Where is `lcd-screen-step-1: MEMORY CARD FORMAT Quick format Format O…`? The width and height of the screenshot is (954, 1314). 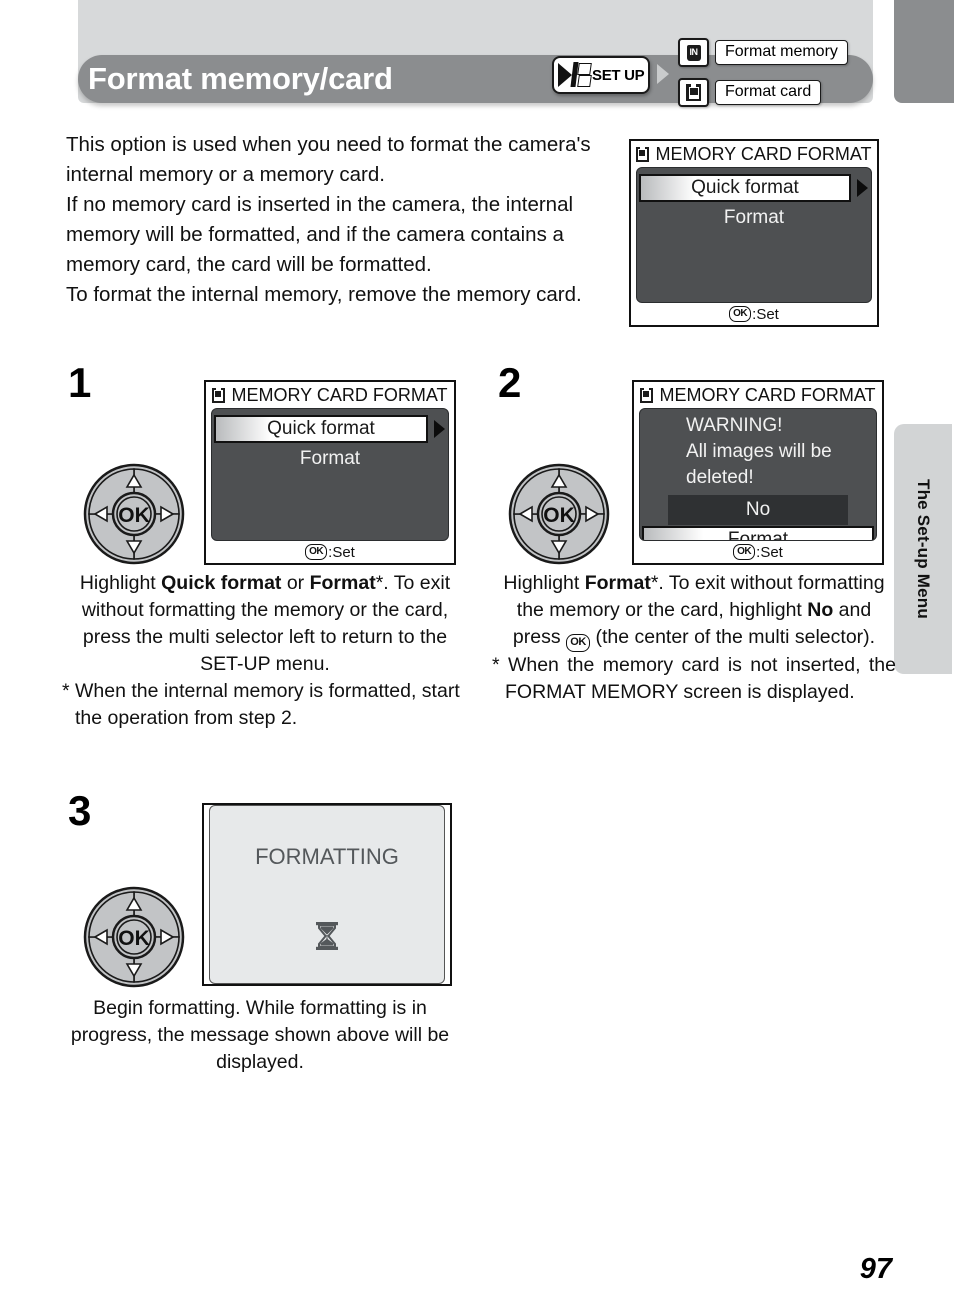 lcd-screen-step-1: MEMORY CARD FORMAT Quick format Format O… is located at coordinates (330, 472).